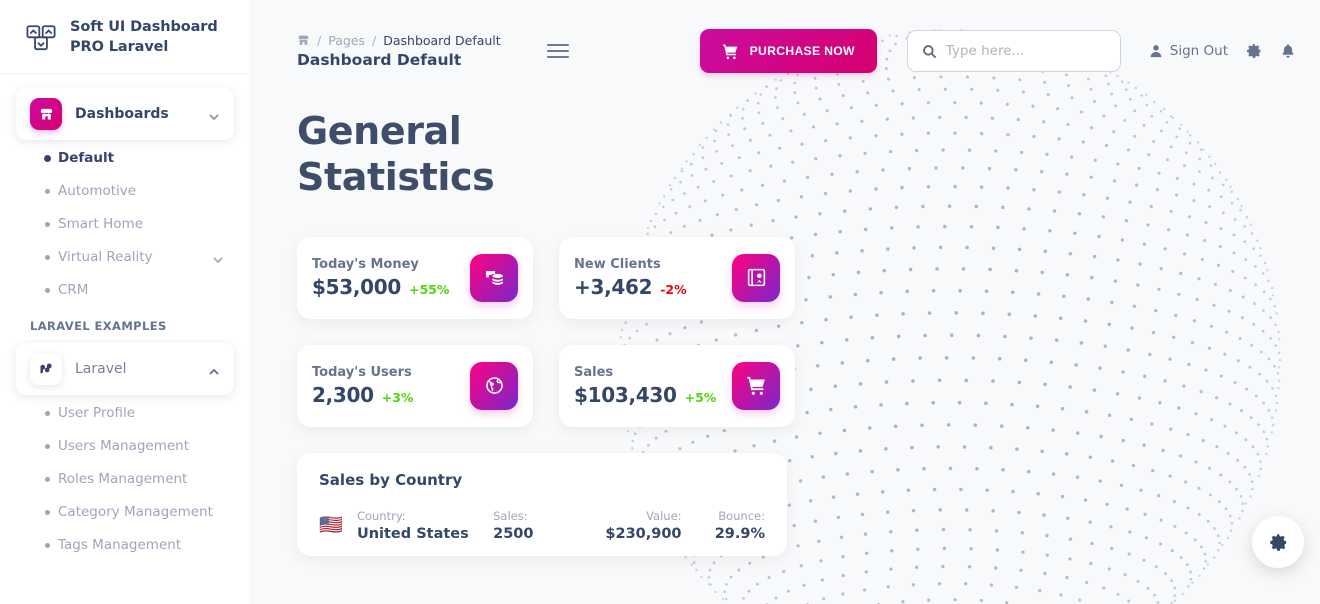 Image resolution: width=1320 pixels, height=604 pixels. I want to click on sidebar-item-automotive: Automotive, so click(127, 191).